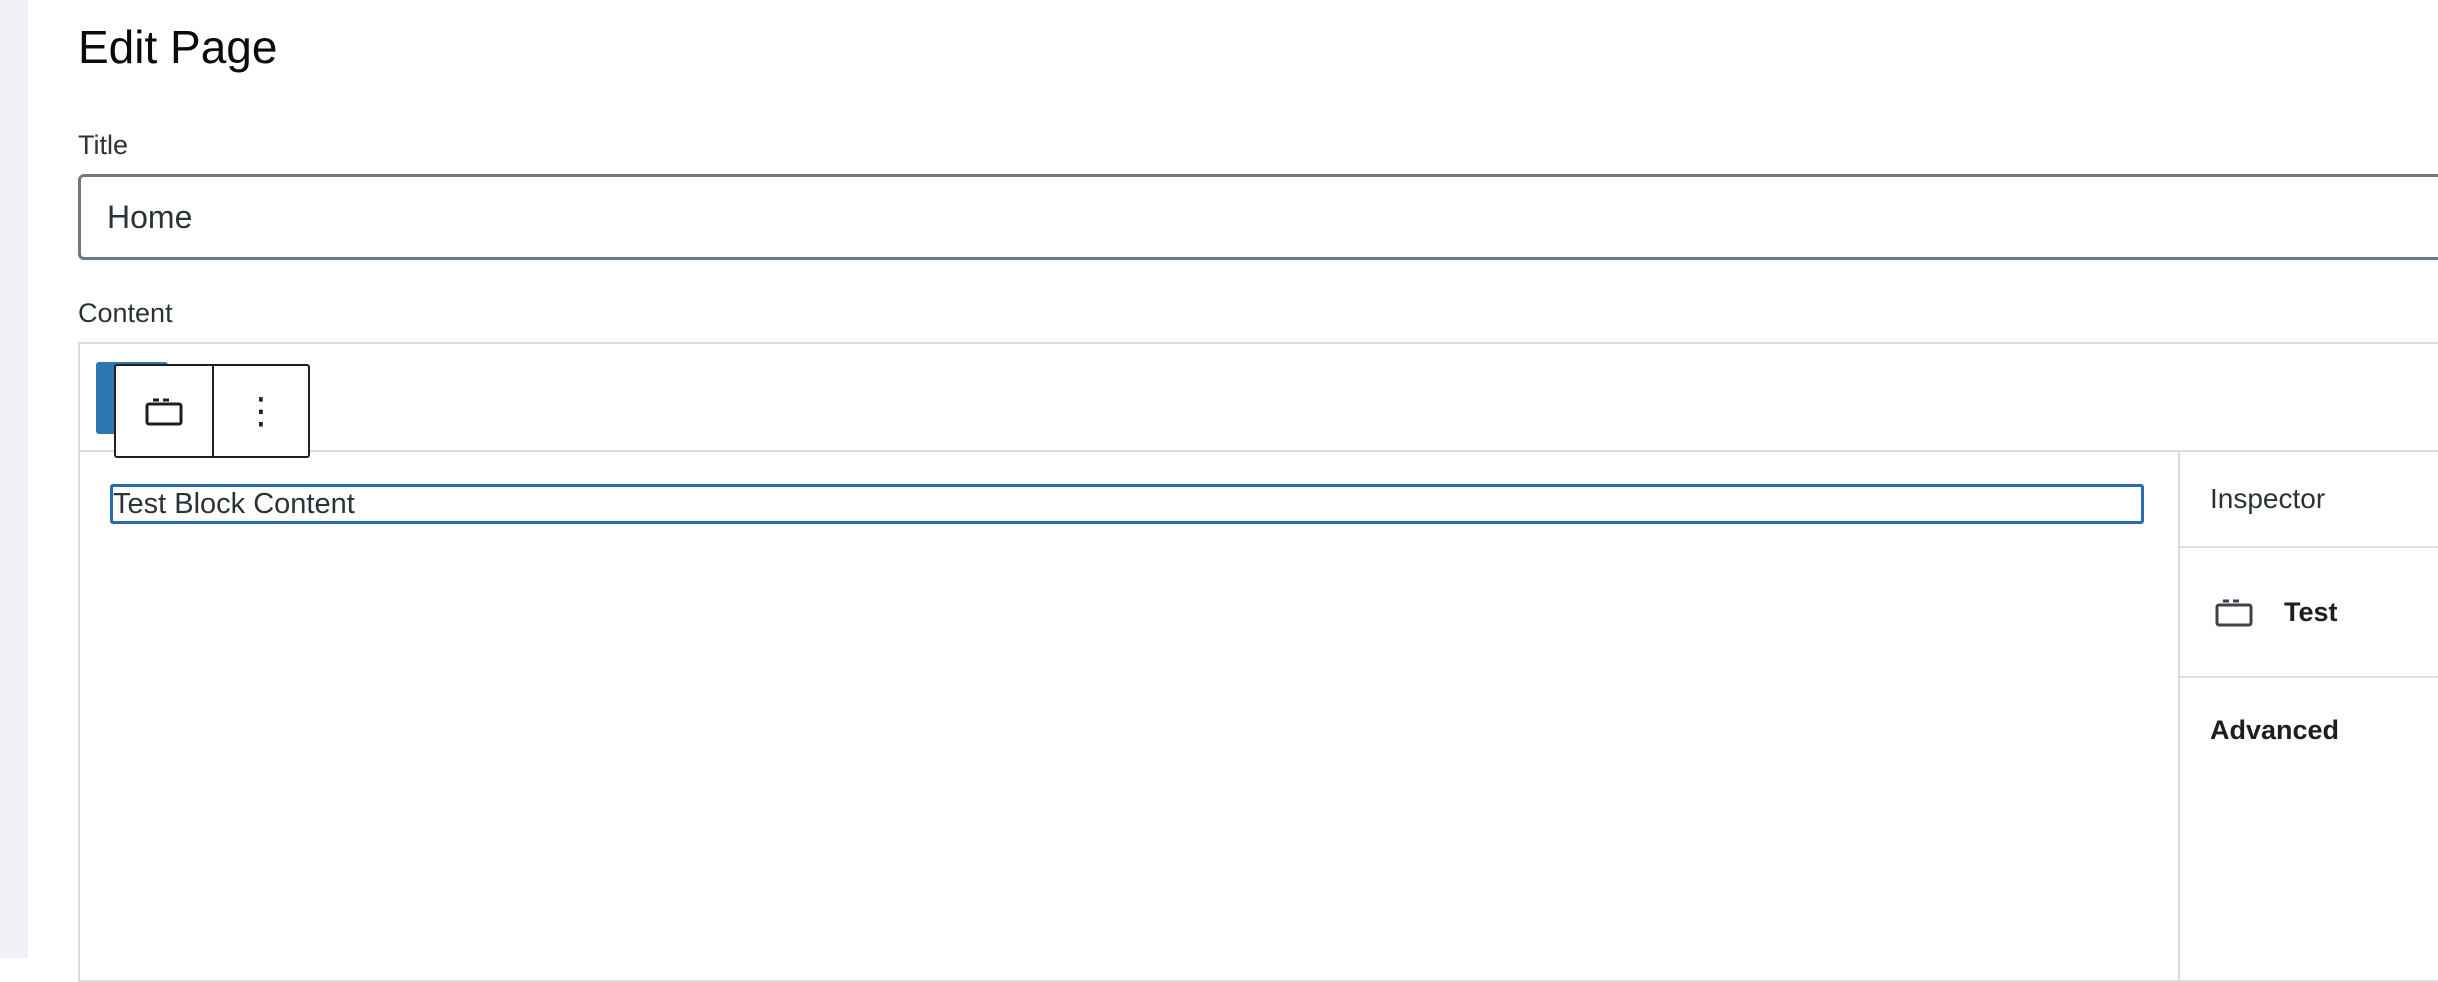  I want to click on content-label: Content, so click(125, 313).